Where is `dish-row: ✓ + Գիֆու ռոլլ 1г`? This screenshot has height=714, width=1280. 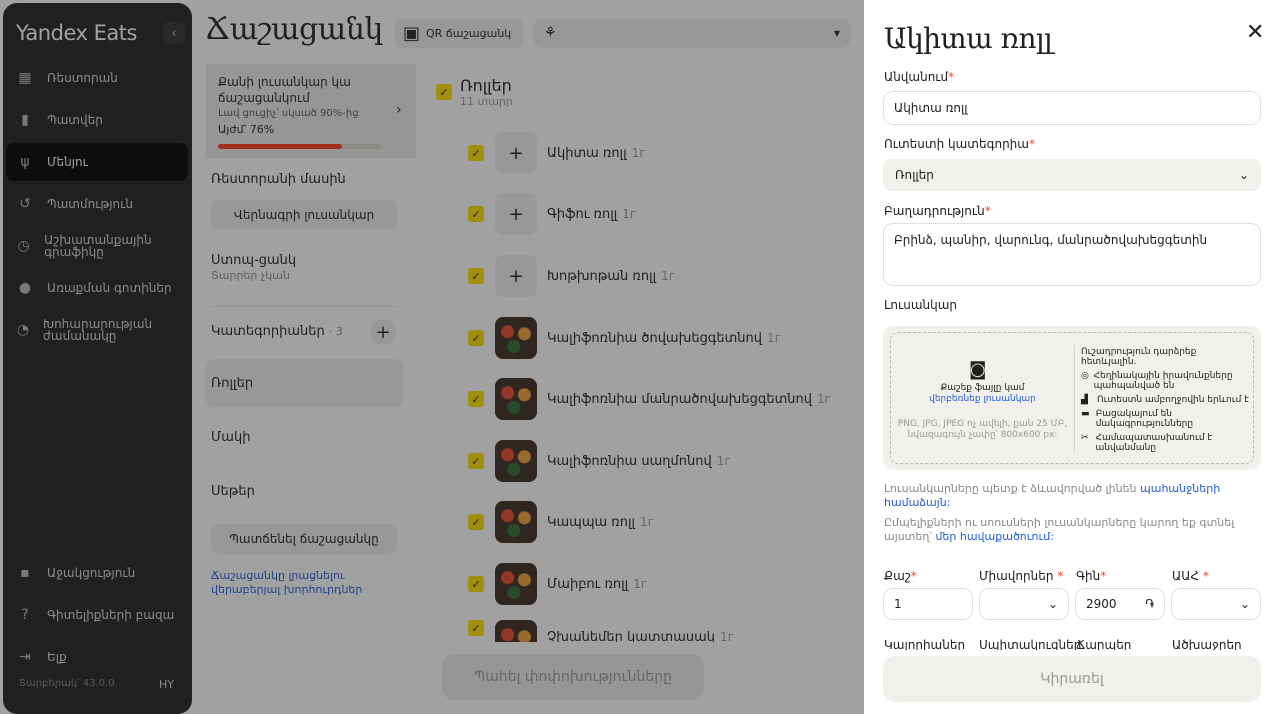
dish-row: ✓ + Գիֆու ռոլլ 1г is located at coordinates (658, 214).